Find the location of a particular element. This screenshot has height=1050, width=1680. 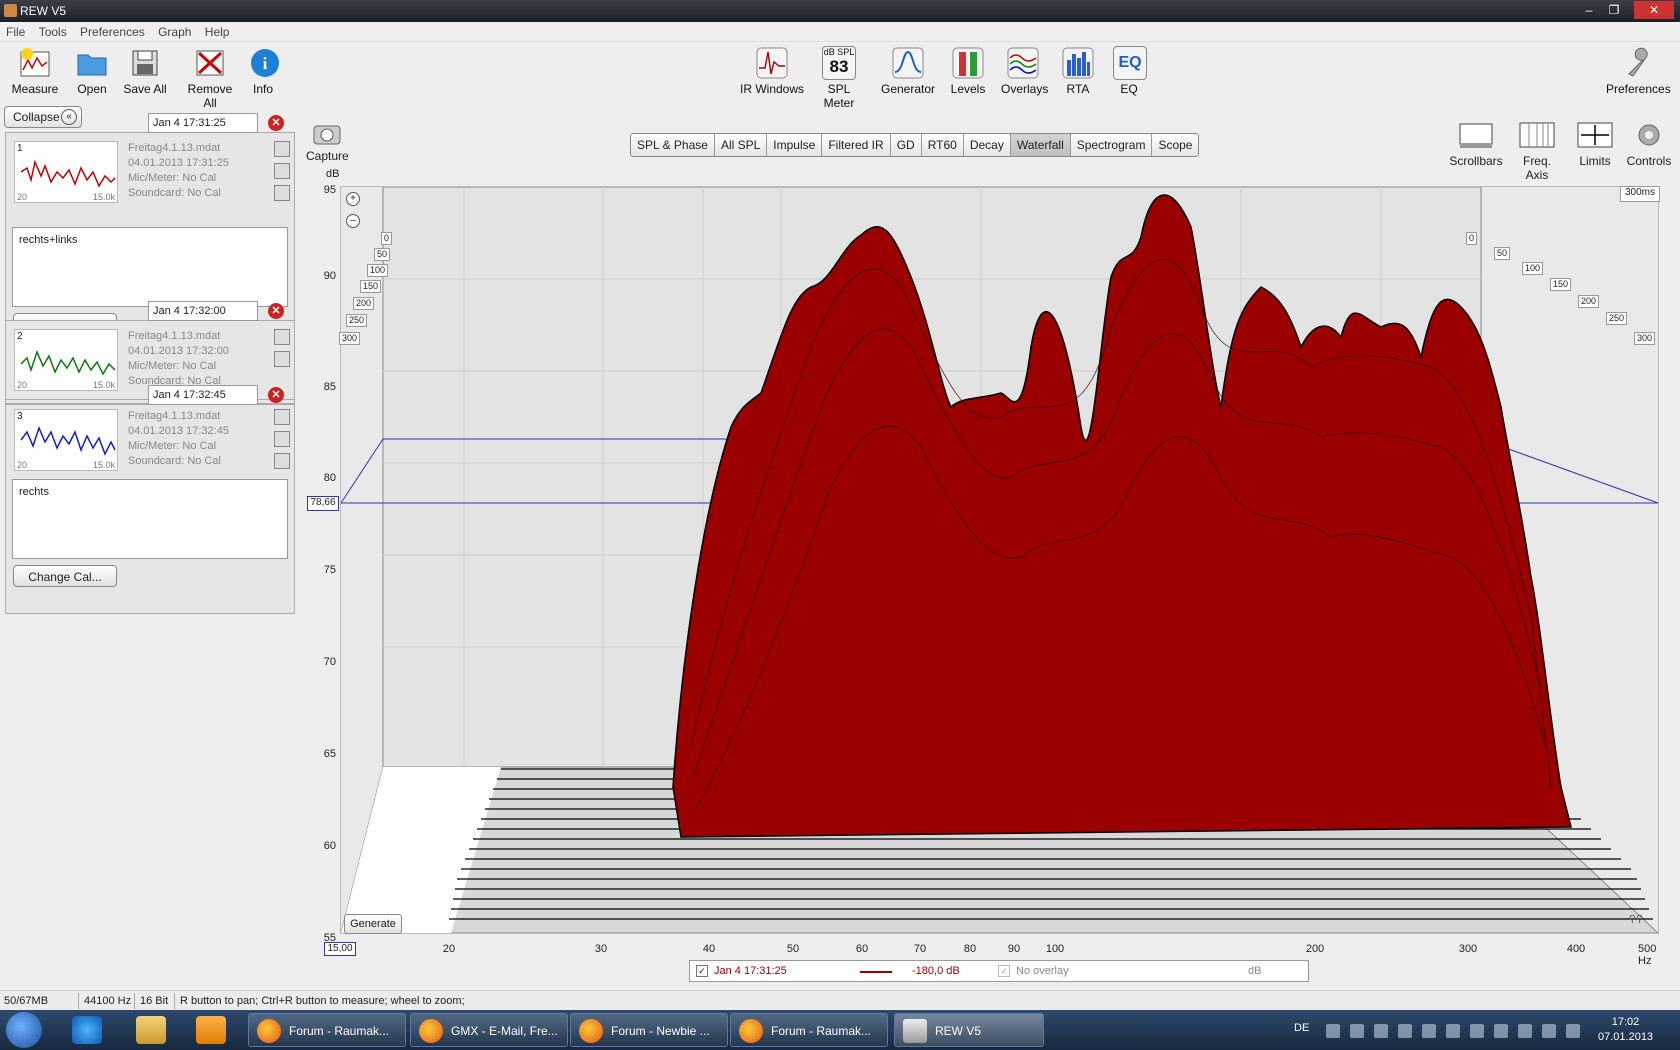

overlay-checkbox: ✓ is located at coordinates (1004, 971).